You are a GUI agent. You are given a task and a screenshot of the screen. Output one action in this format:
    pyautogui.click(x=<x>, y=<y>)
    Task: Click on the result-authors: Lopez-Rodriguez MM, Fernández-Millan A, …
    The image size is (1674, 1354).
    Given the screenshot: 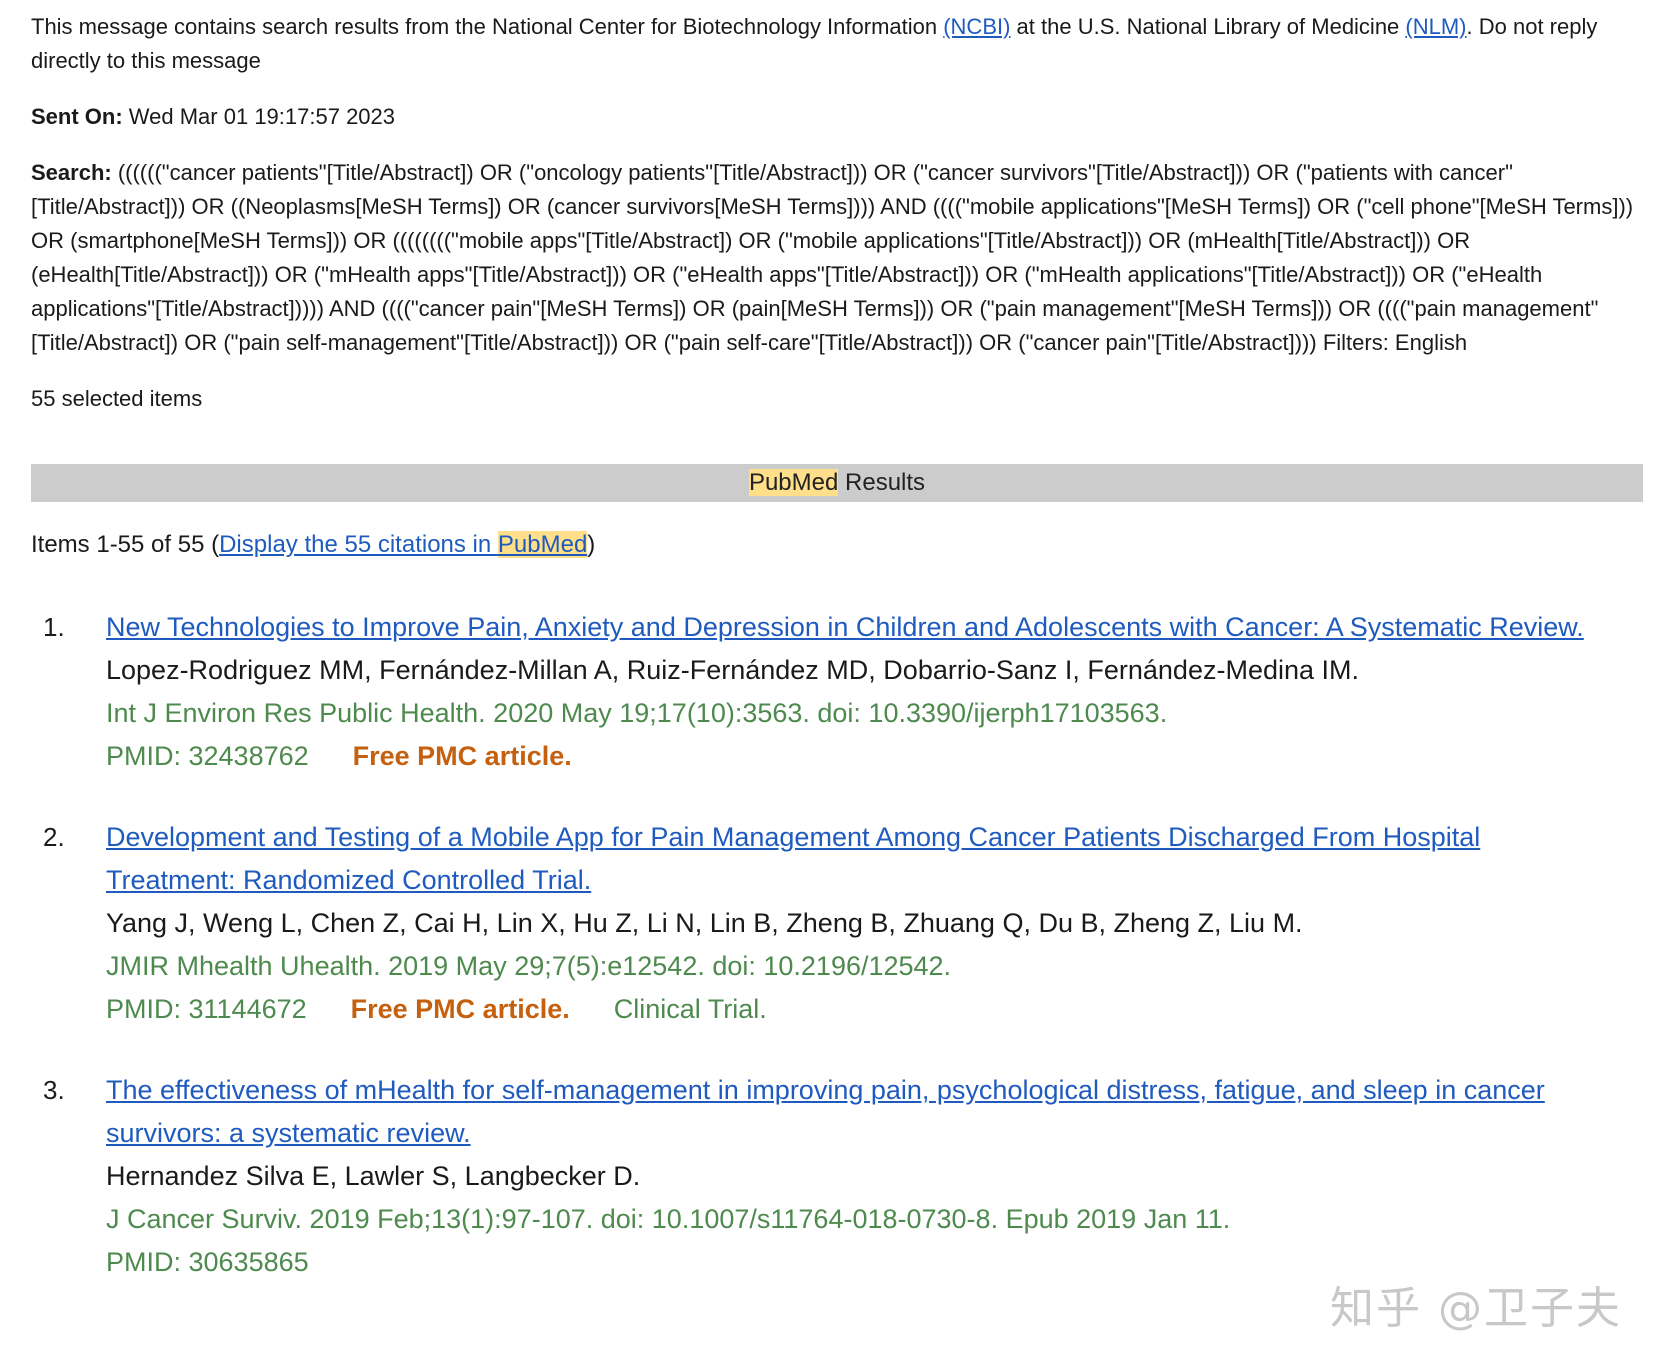 What is the action you would take?
    pyautogui.click(x=874, y=670)
    